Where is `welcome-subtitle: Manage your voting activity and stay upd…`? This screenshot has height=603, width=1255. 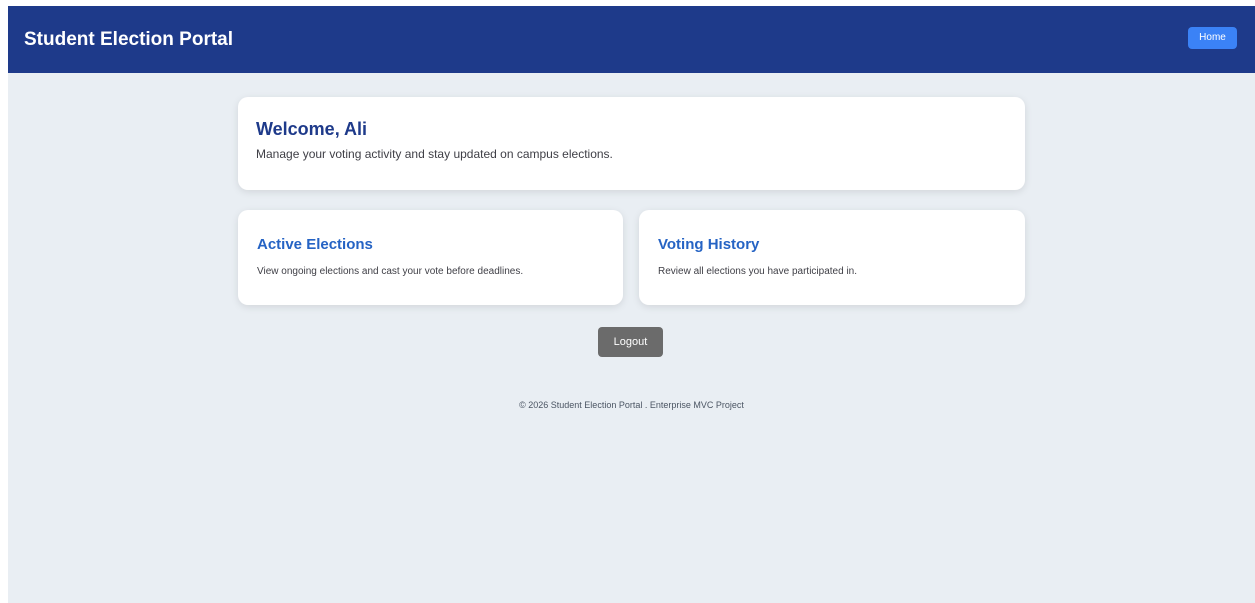 welcome-subtitle: Manage your voting activity and stay upd… is located at coordinates (434, 154).